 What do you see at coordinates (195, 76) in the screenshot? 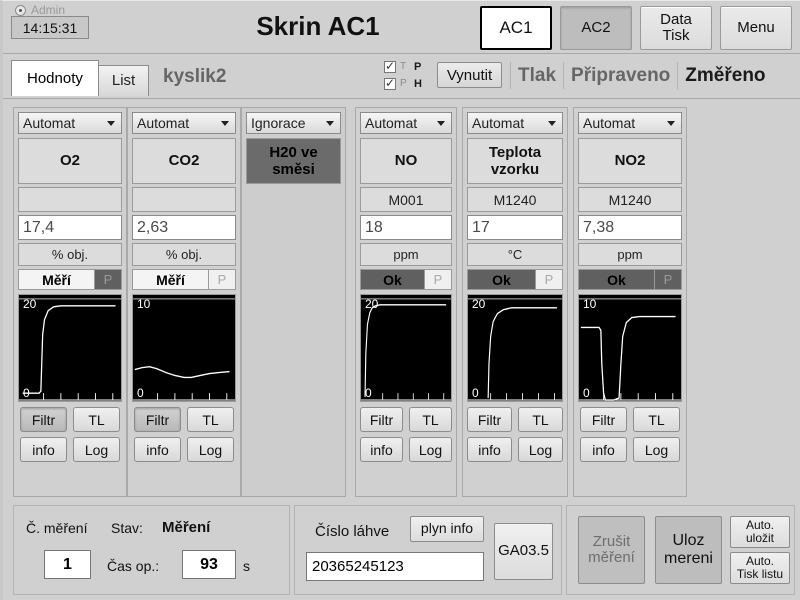
I see `recipe-name: kyslik2` at bounding box center [195, 76].